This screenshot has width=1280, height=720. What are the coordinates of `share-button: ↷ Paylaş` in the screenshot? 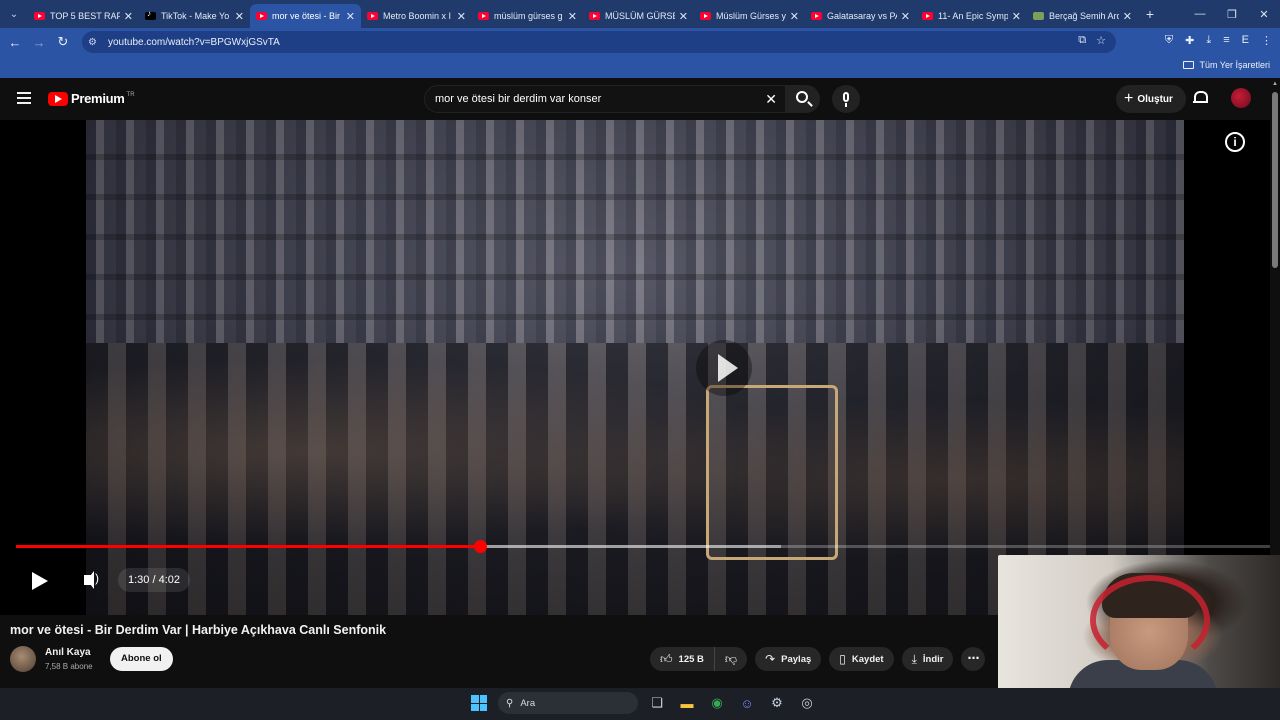 It's located at (788, 659).